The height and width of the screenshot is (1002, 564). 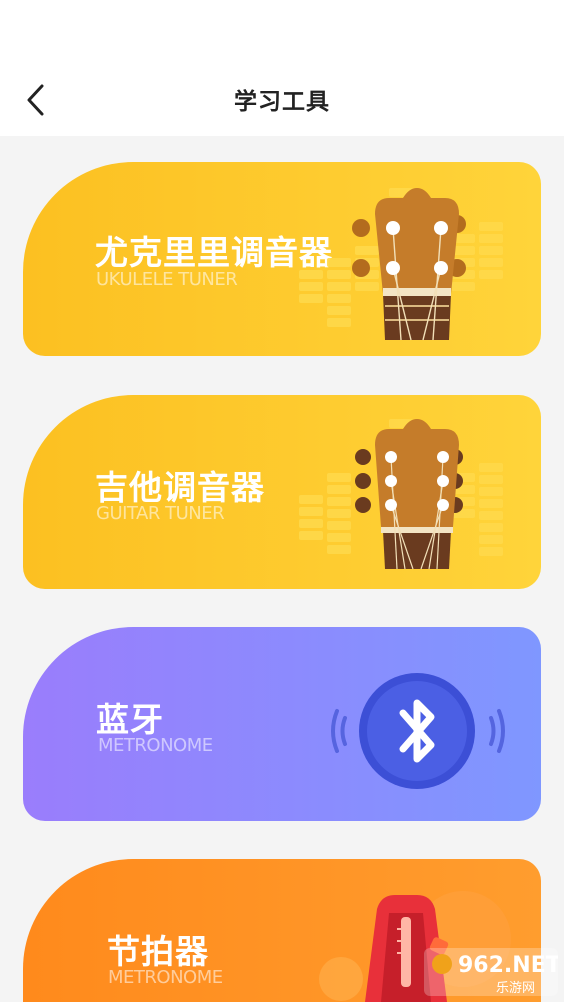 I want to click on card-subtitle: GUITAR TUNER, so click(x=160, y=513).